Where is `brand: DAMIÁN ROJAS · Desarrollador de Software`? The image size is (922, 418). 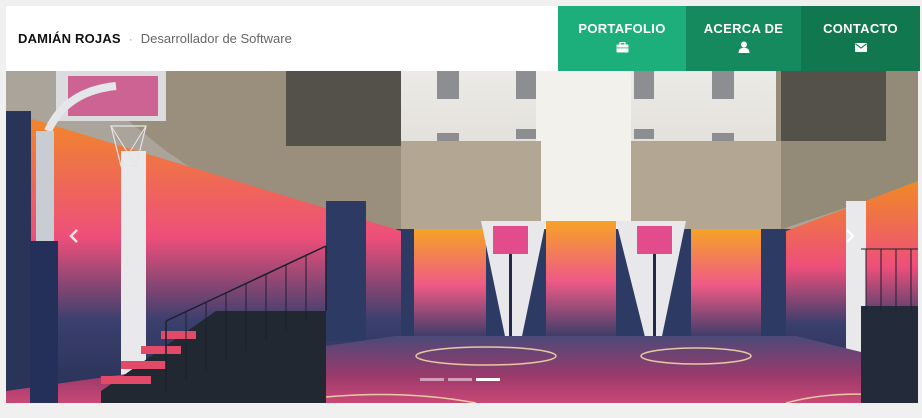
brand: DAMIÁN ROJAS · Desarrollador de Software is located at coordinates (155, 38).